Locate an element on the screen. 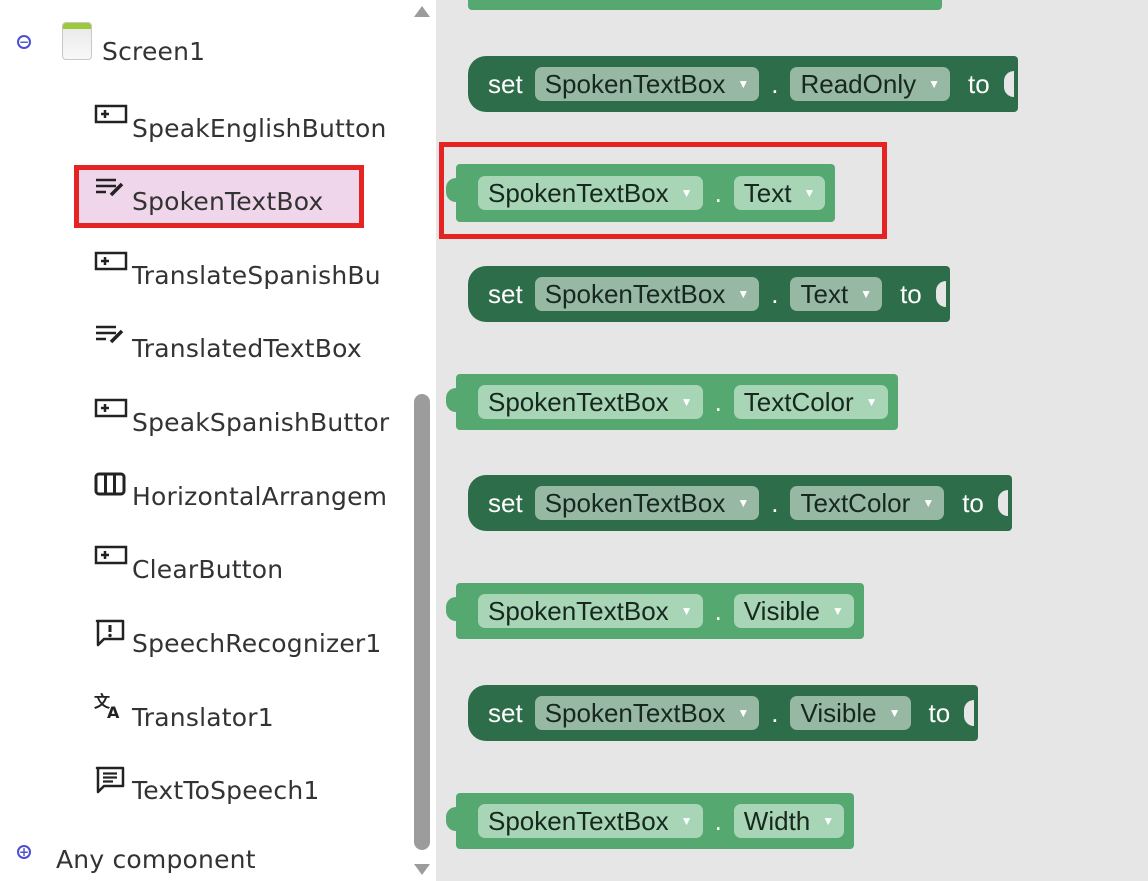 The image size is (1148, 881). getter-block-textcolor: SpokenTextBox ▼ . TextColor ▼ is located at coordinates (672, 402).